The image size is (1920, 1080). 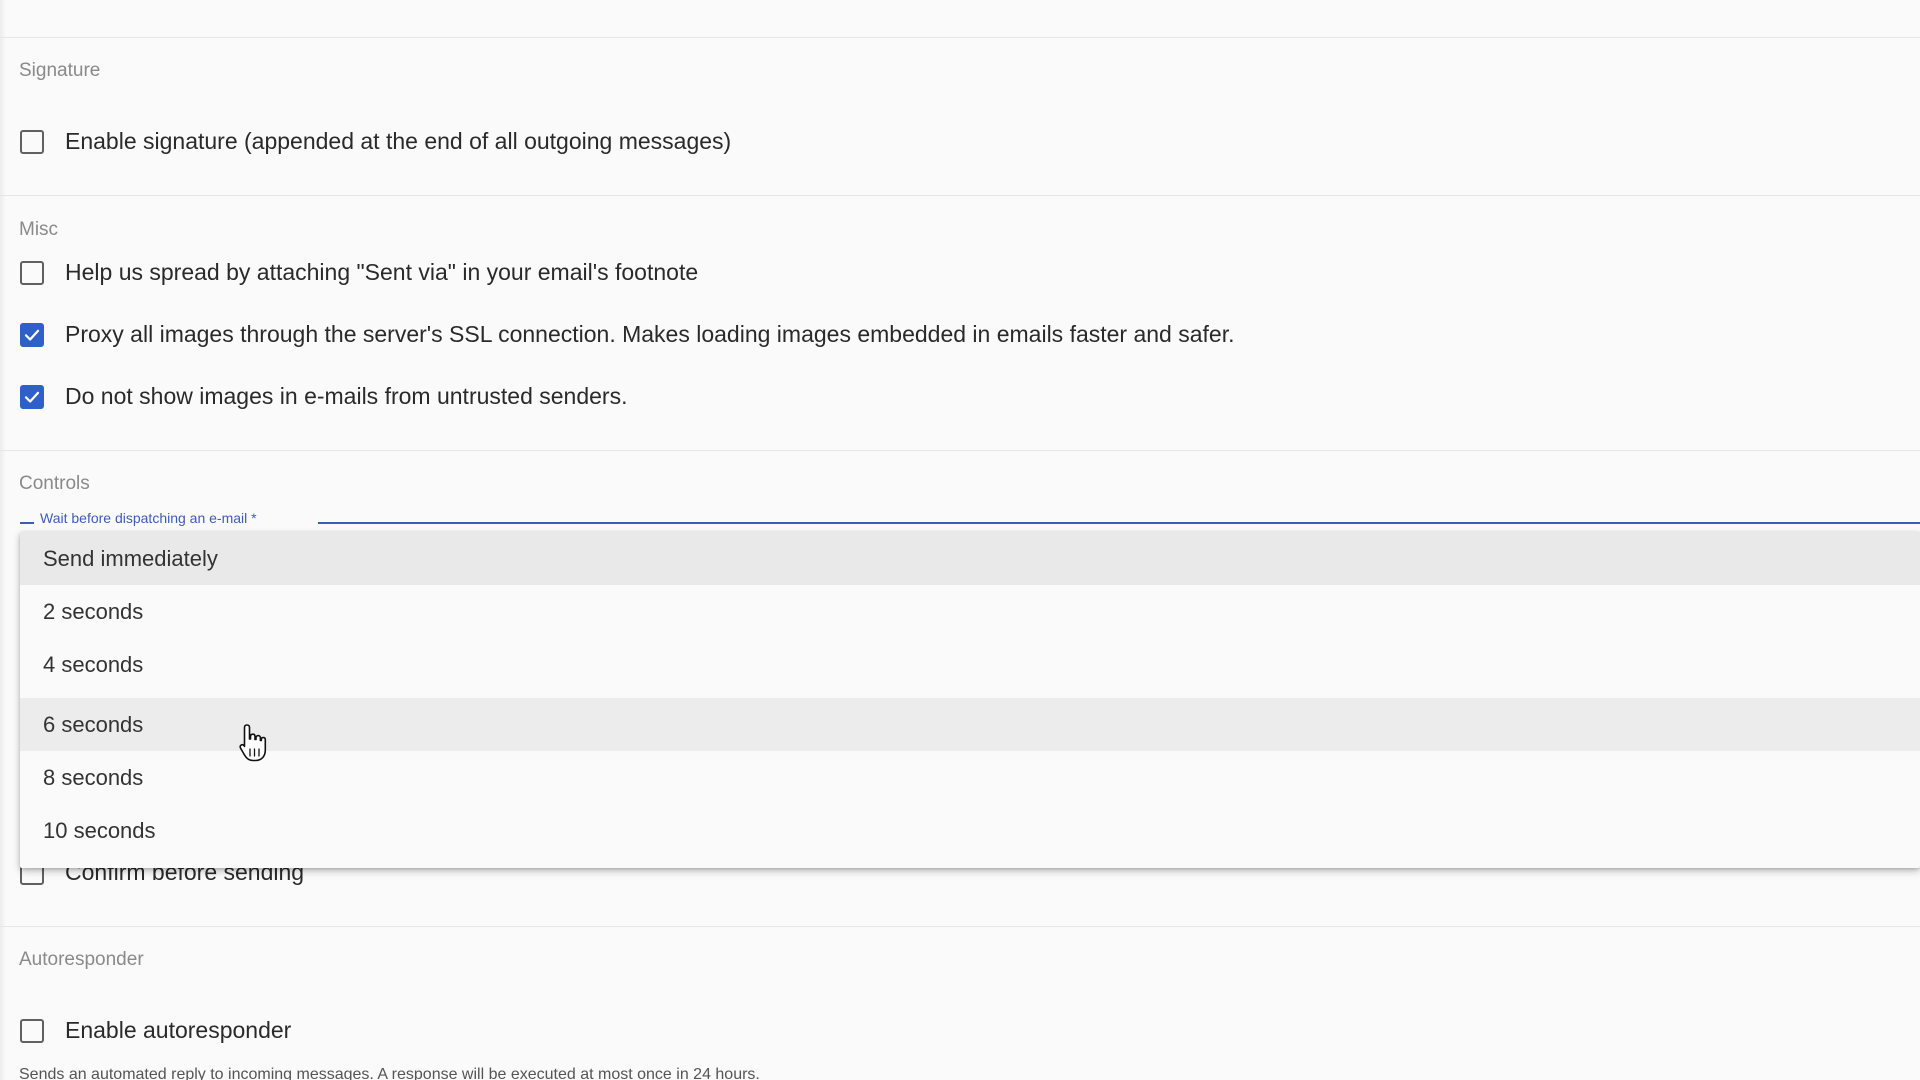 I want to click on dispatch-option-8-seconds: 8 seconds, so click(x=970, y=777).